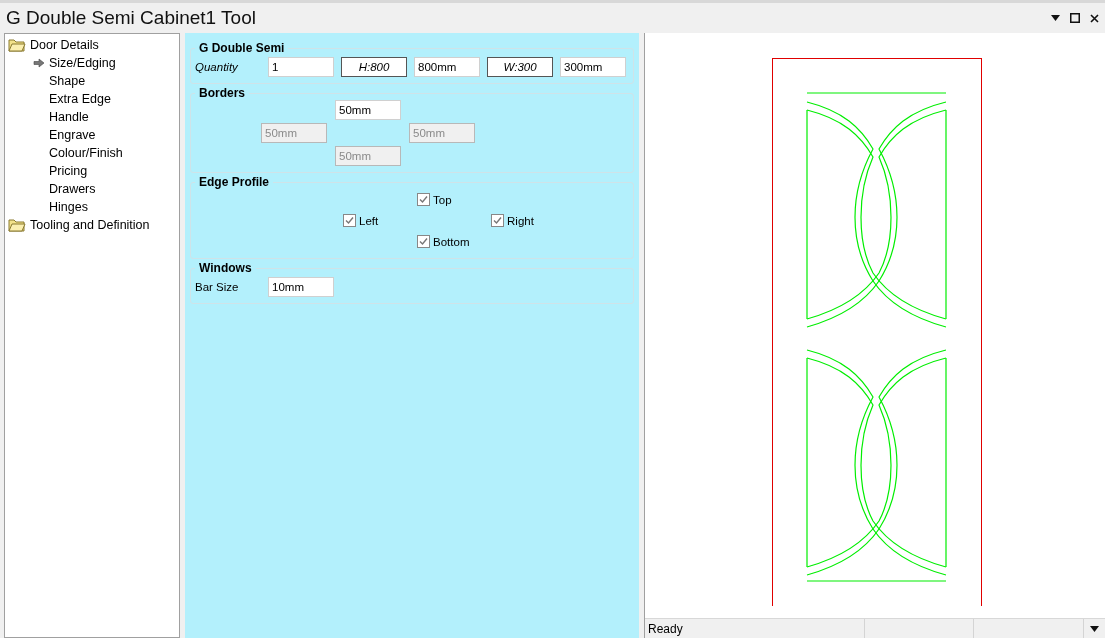 The height and width of the screenshot is (638, 1105). Describe the element at coordinates (72, 189) in the screenshot. I see `tree-item: Drawers` at that location.